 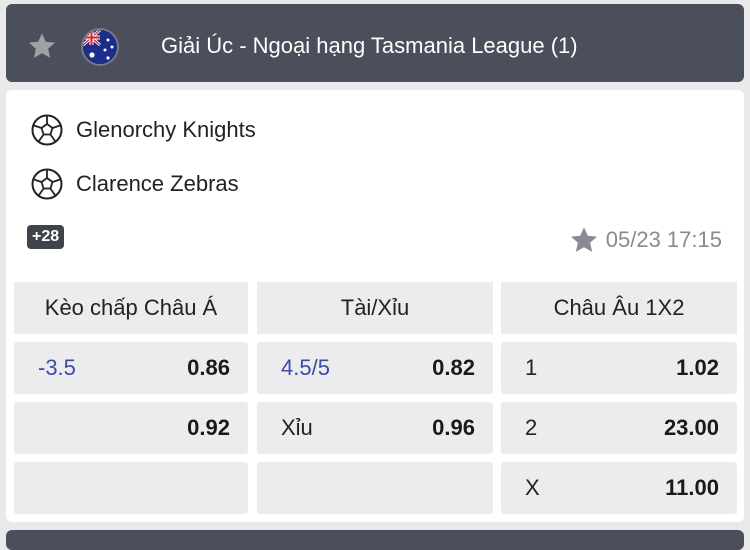 I want to click on match-time: 05/23 17:15, so click(x=645, y=240).